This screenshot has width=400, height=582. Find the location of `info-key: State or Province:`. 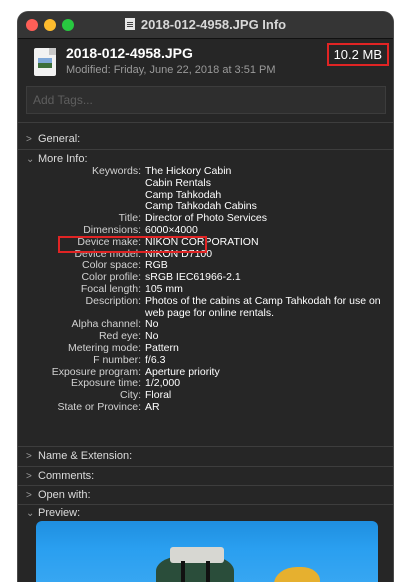

info-key: State or Province: is located at coordinates (99, 406).